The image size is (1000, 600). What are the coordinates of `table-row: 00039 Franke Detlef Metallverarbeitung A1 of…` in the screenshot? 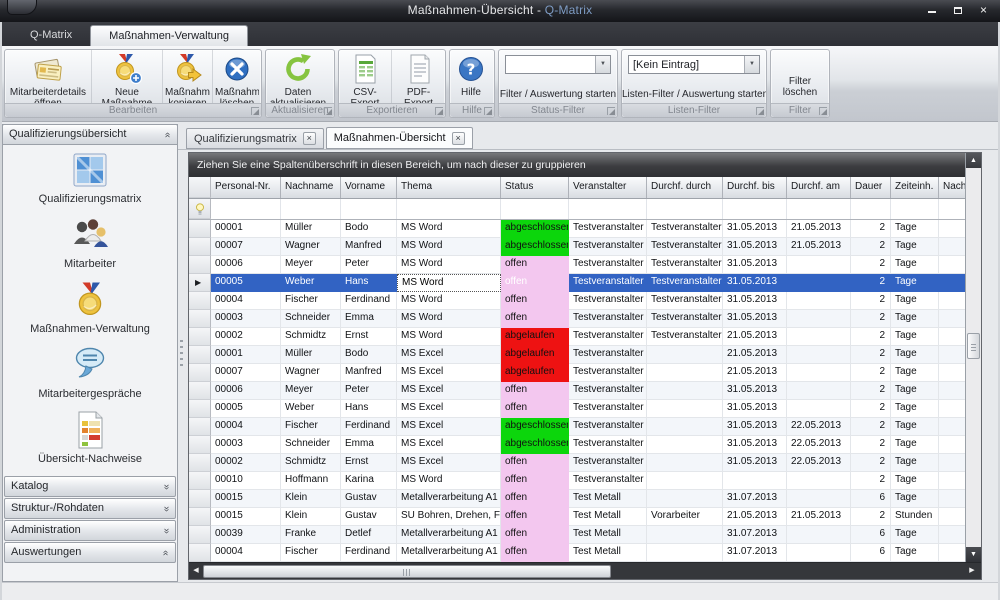 It's located at (578, 535).